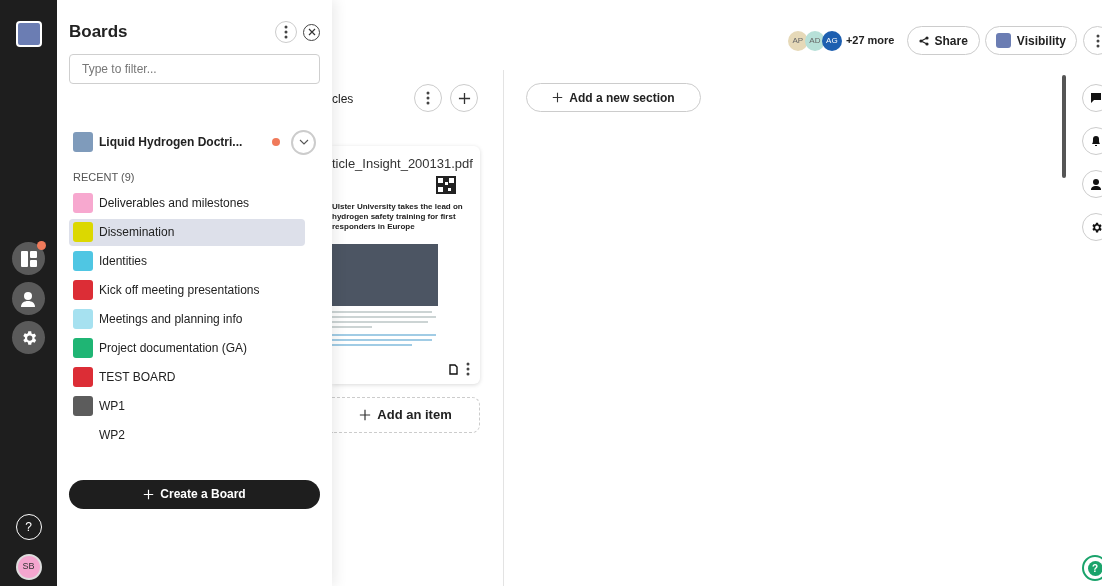  I want to click on section-title: cles, so click(343, 99).